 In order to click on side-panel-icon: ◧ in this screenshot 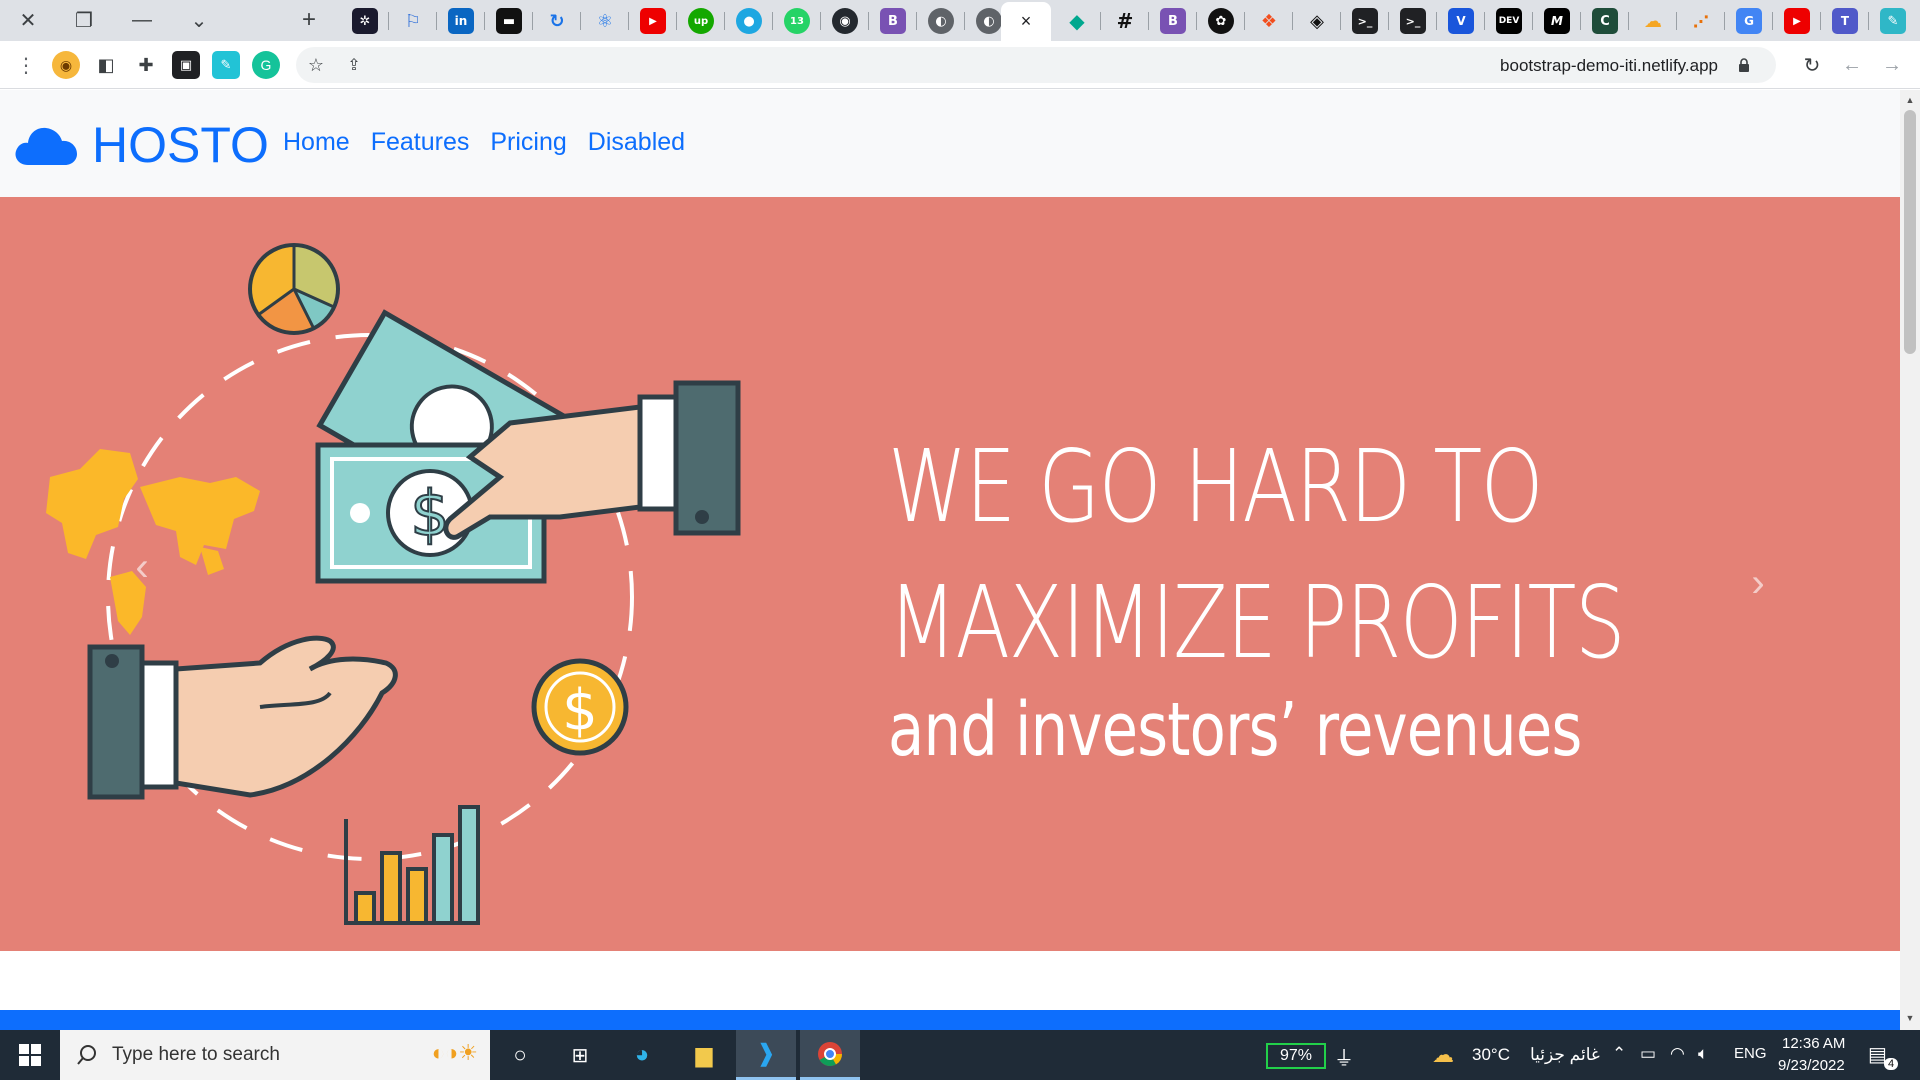, I will do `click(106, 65)`.